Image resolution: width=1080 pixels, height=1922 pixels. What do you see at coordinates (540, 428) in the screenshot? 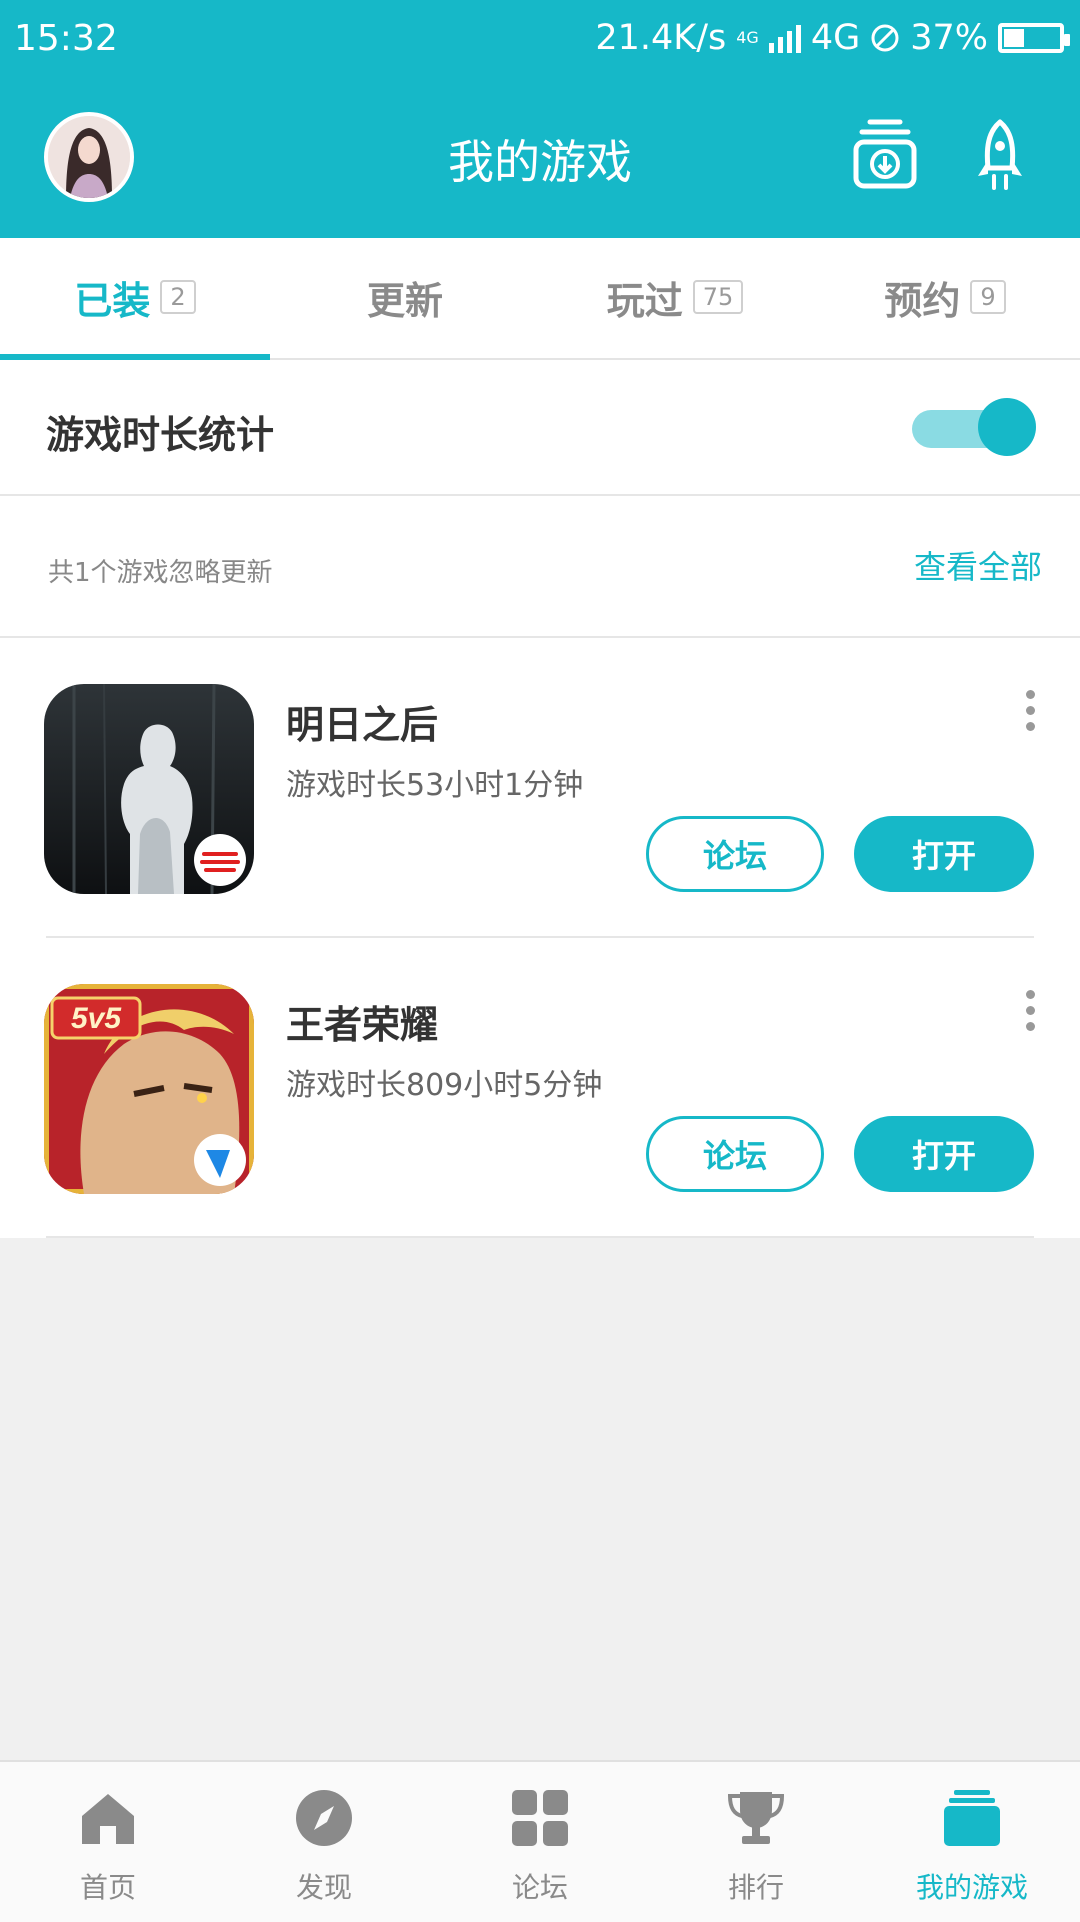
I see `playtime-stats-row: 游戏时长统计` at bounding box center [540, 428].